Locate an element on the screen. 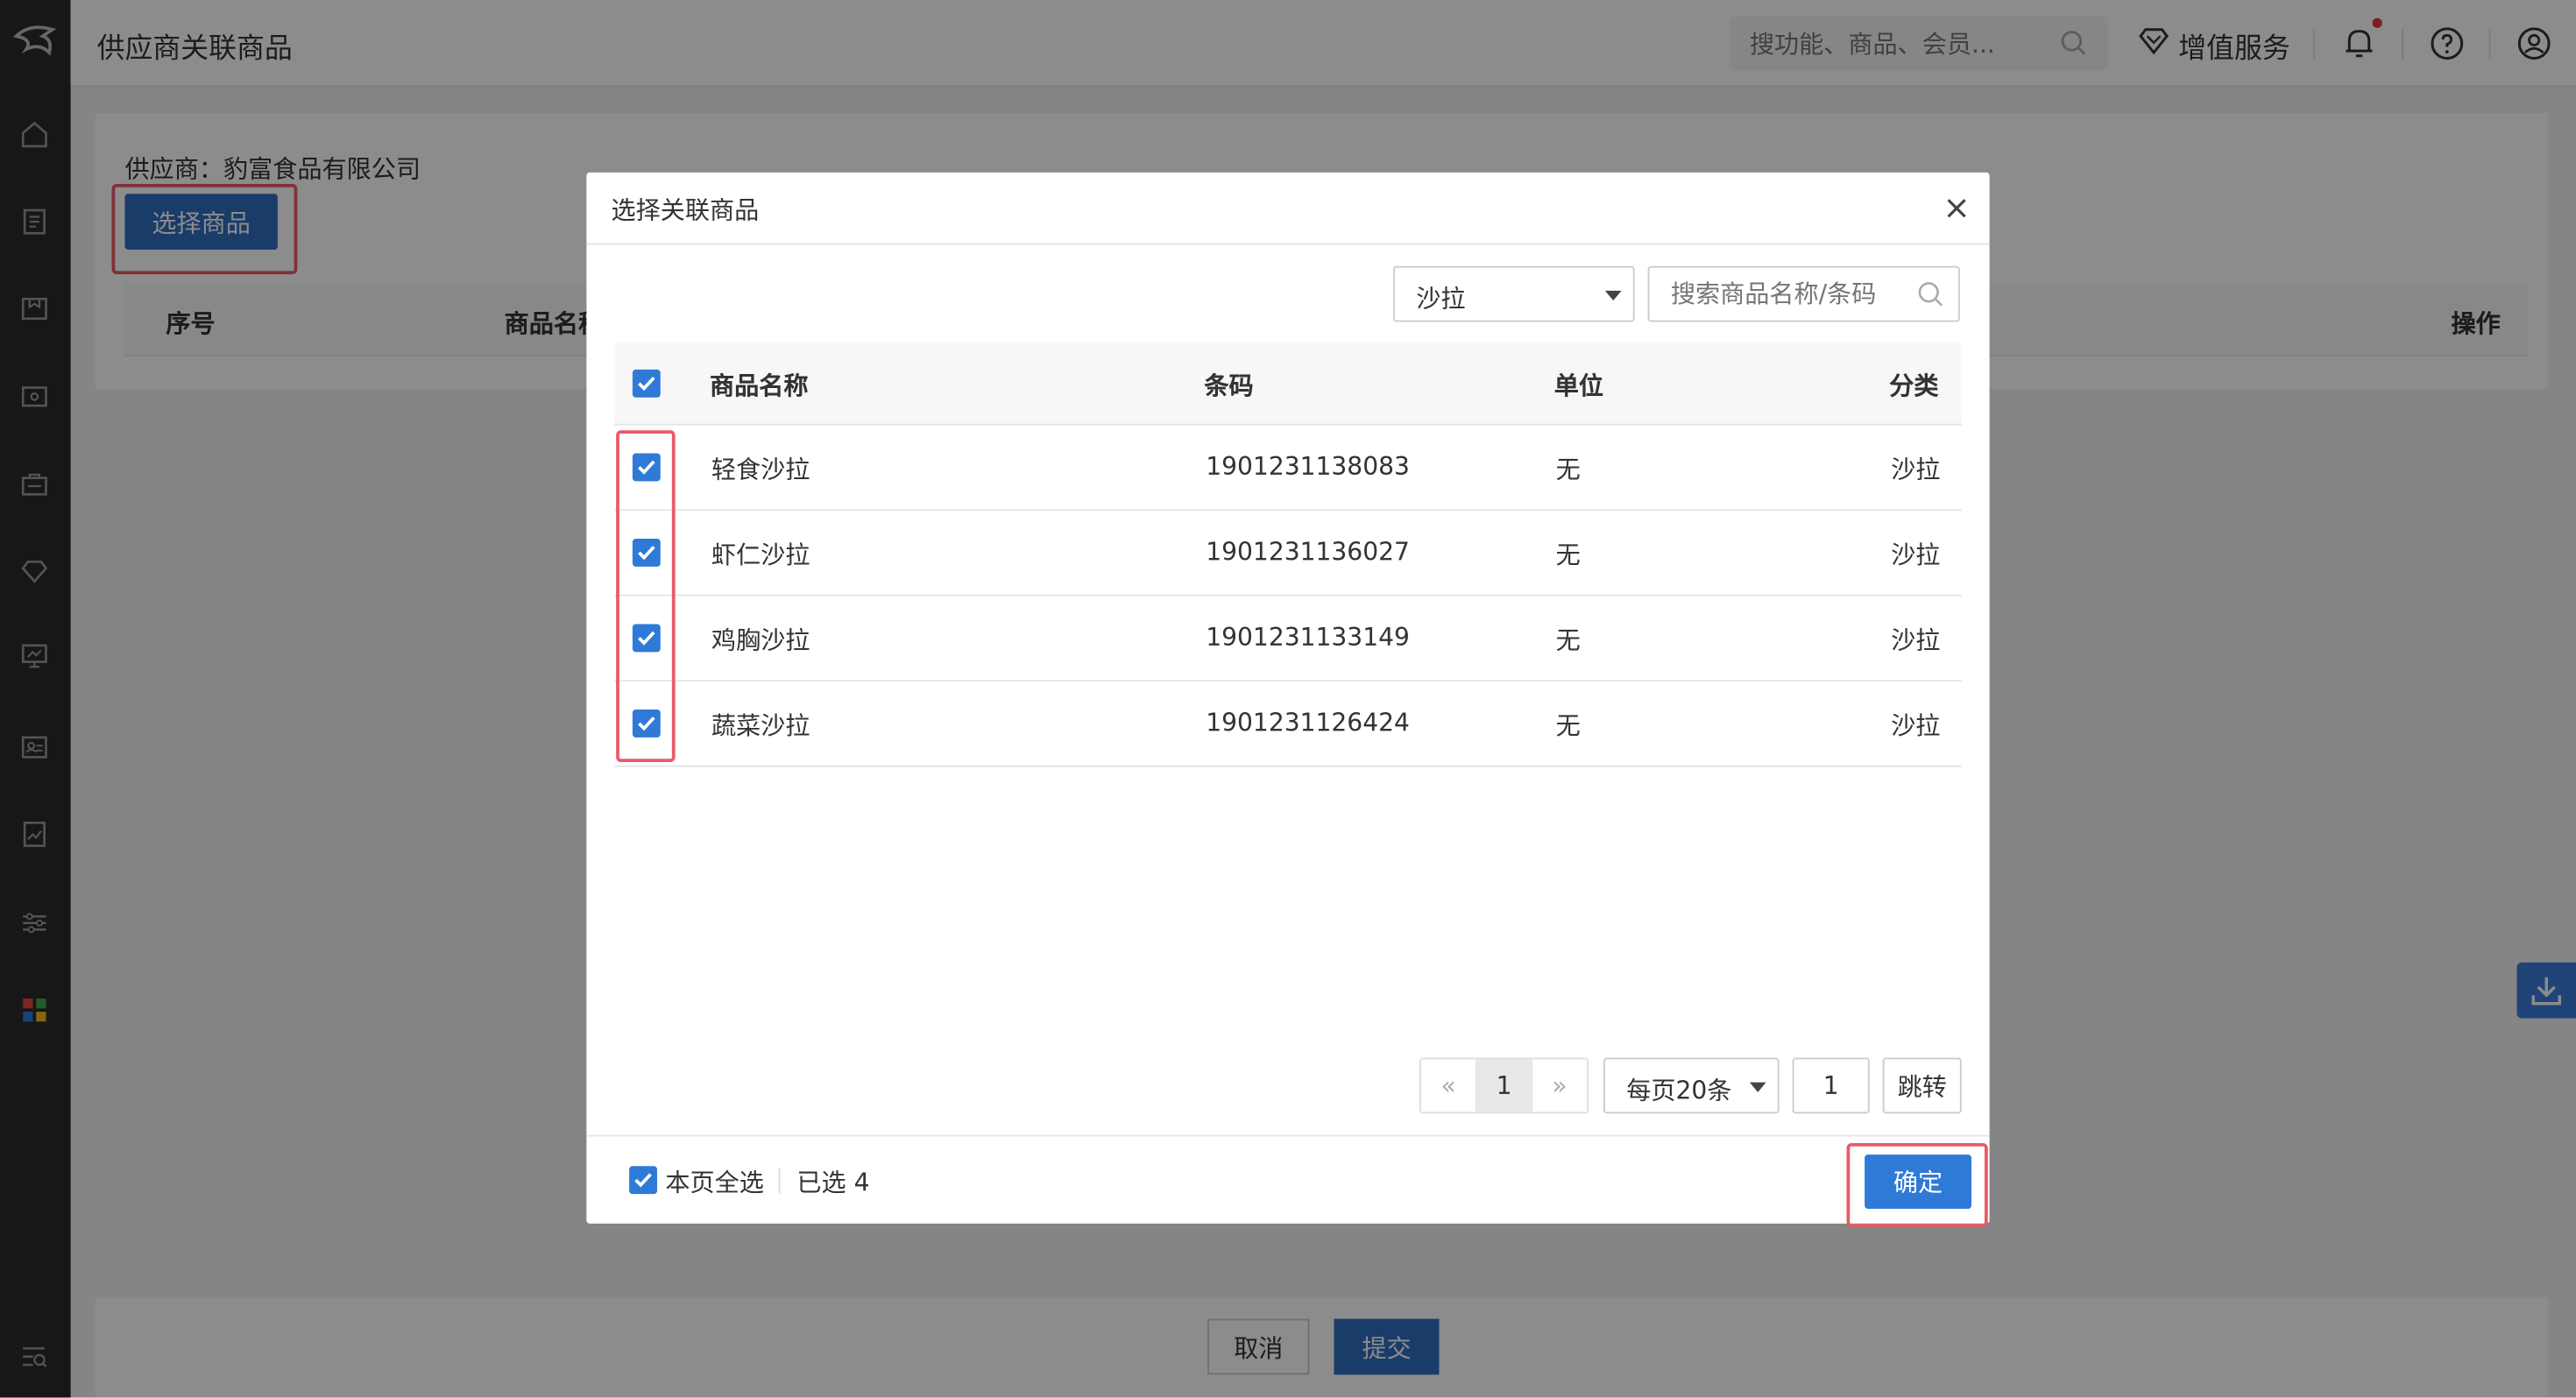 This screenshot has height=1398, width=2576. search-icon is located at coordinates (1931, 295).